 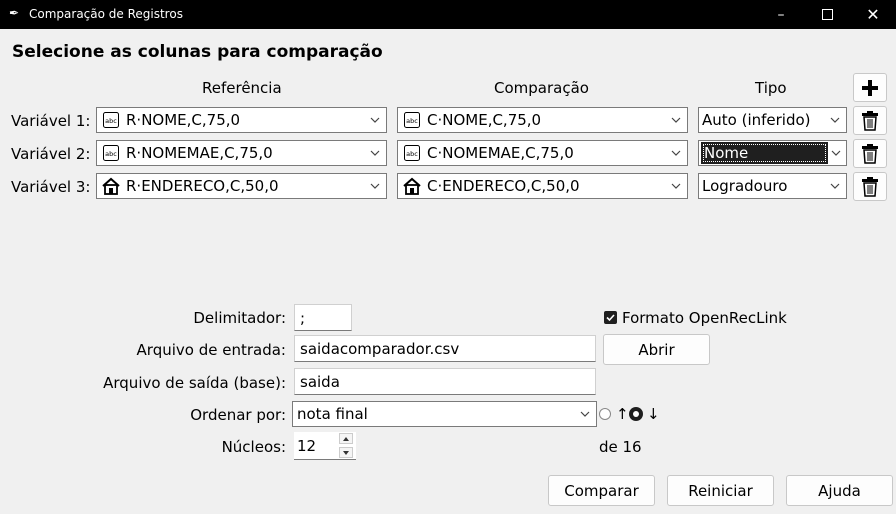 I want to click on title-bar: ✒ Comparação de Registros – ✕, so click(x=448, y=14).